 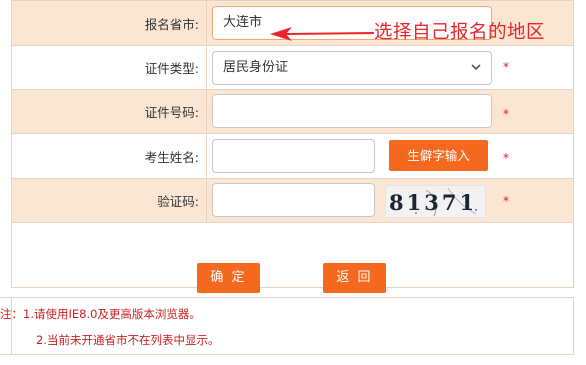 I want to click on id-type-row: 证件类型: 居民身份证 *, so click(x=292, y=67).